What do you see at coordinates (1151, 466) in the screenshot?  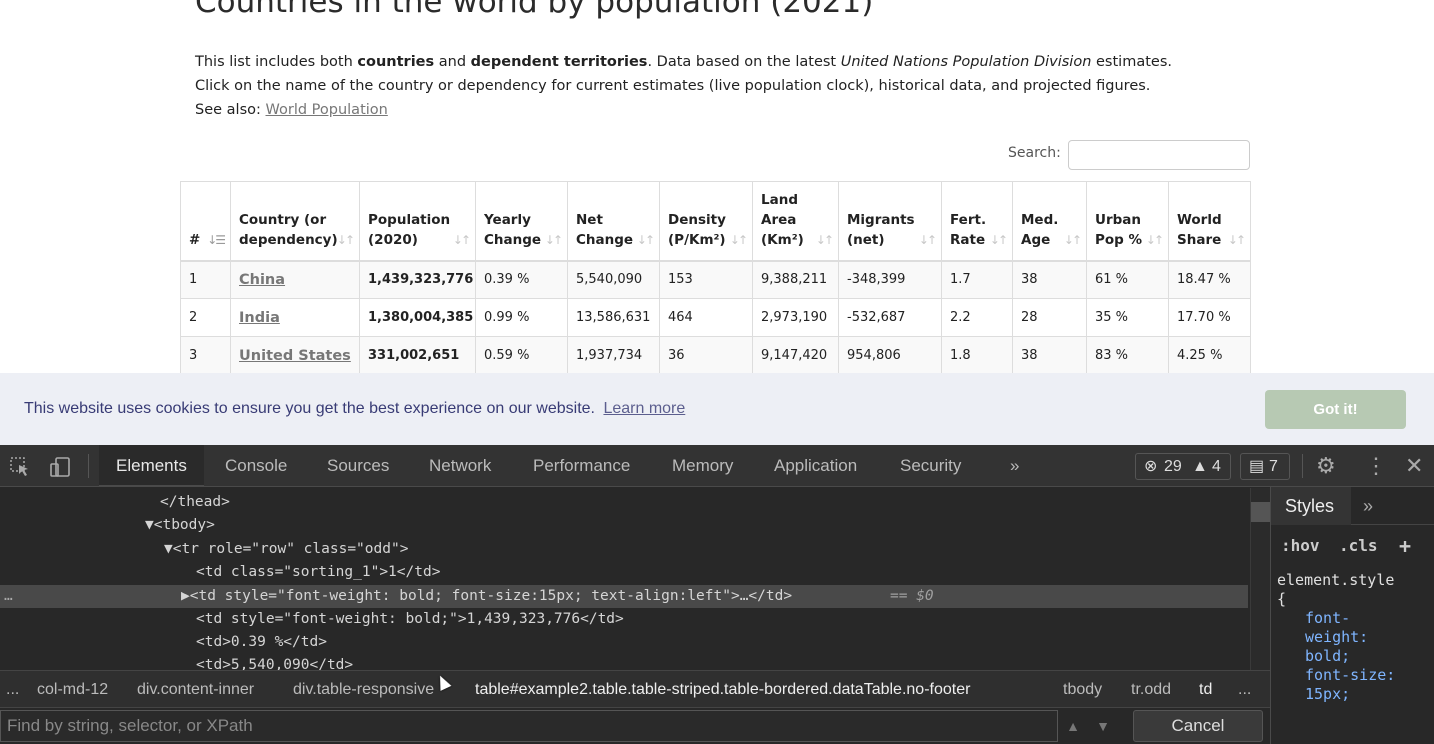 I see `error-icon: ⊗` at bounding box center [1151, 466].